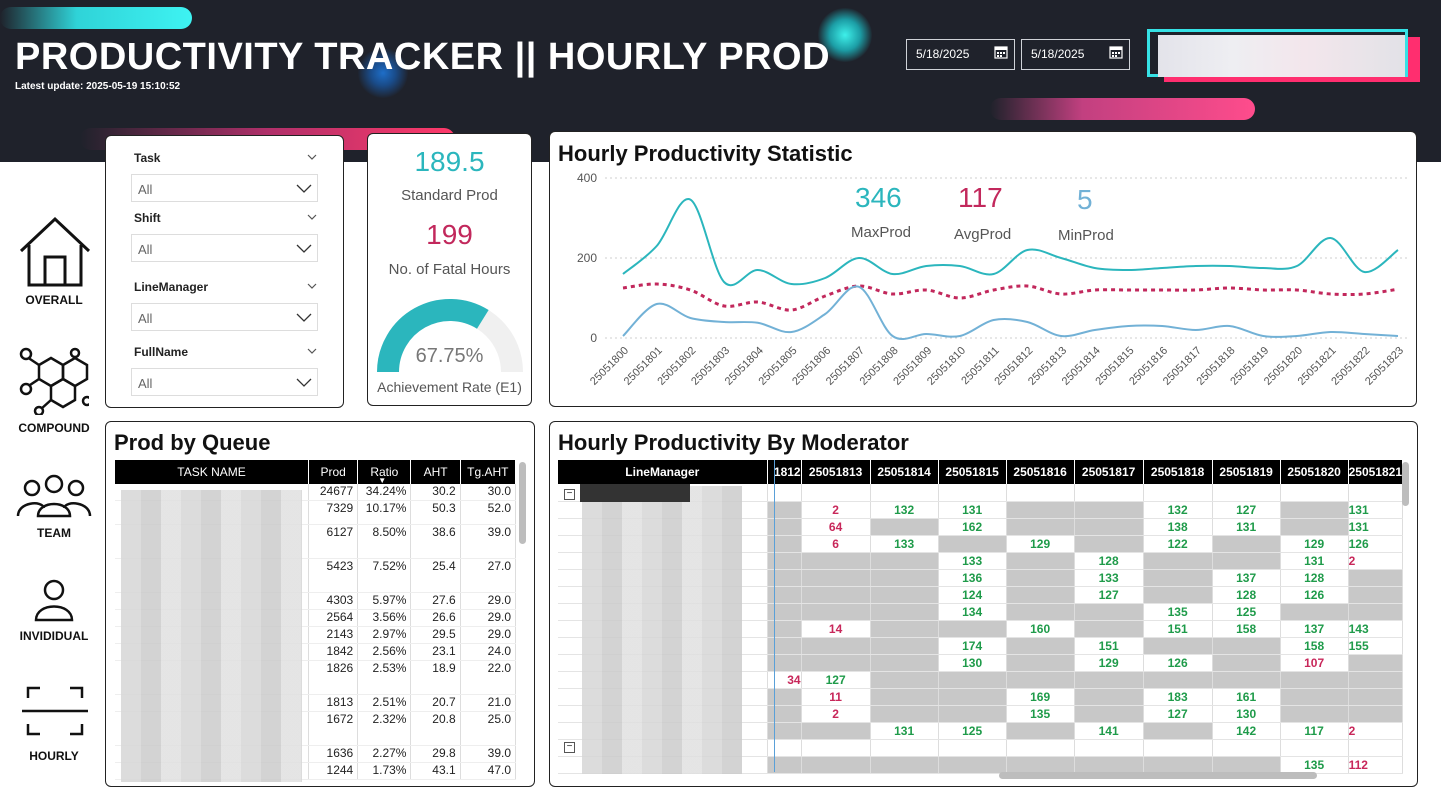  I want to click on nav-overall: OVERALL, so click(54, 262).